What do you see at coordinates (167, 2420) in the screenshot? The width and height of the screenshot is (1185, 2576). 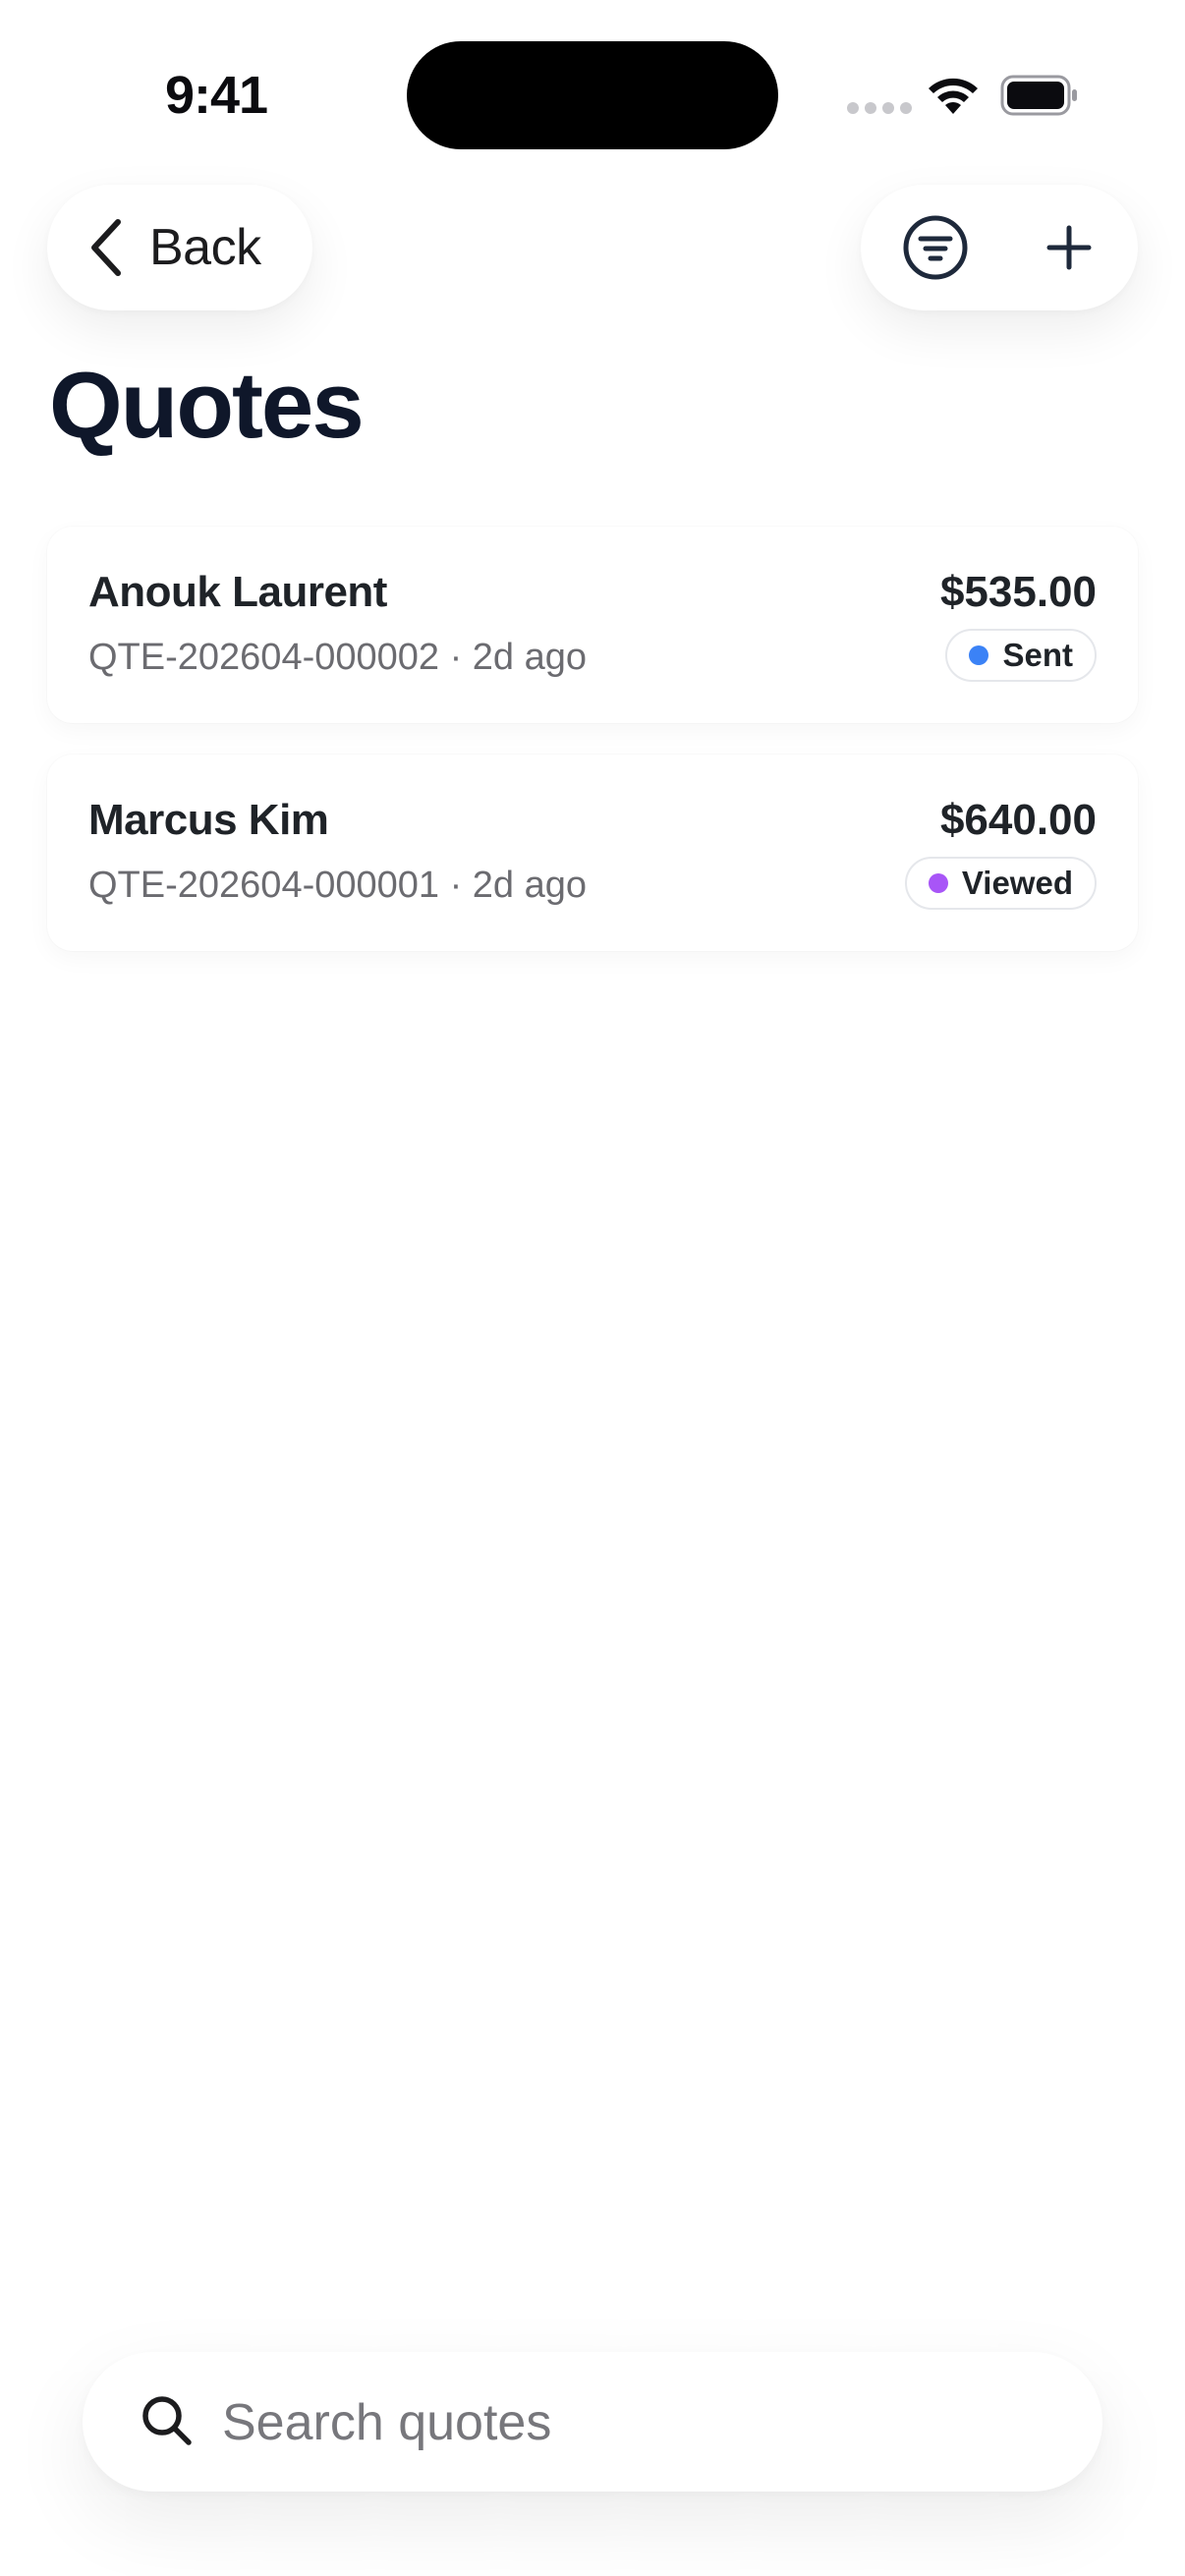 I see `search-icon` at bounding box center [167, 2420].